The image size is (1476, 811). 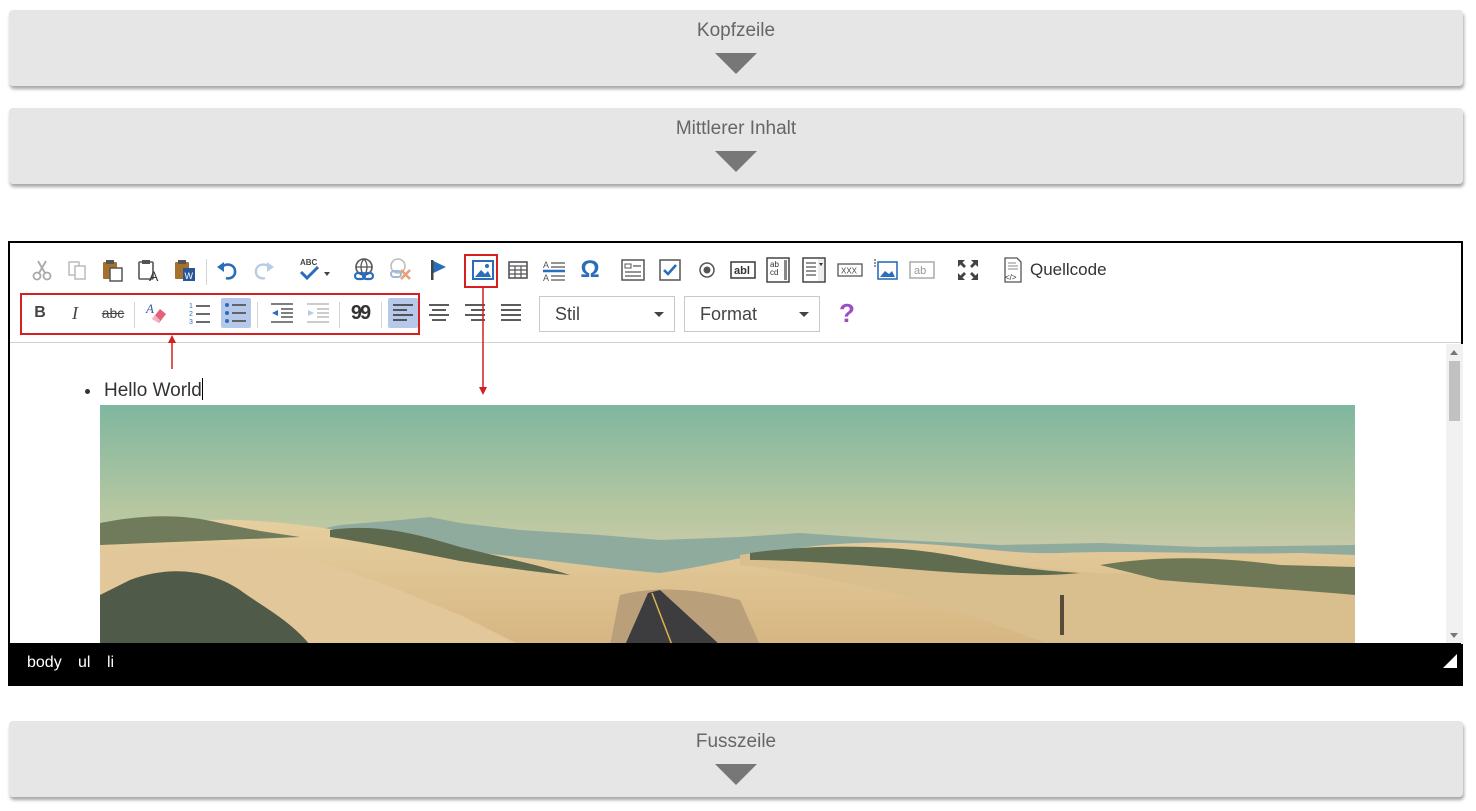 What do you see at coordinates (736, 146) in the screenshot?
I see `middle-section-bar: Mittlerer Inhalt` at bounding box center [736, 146].